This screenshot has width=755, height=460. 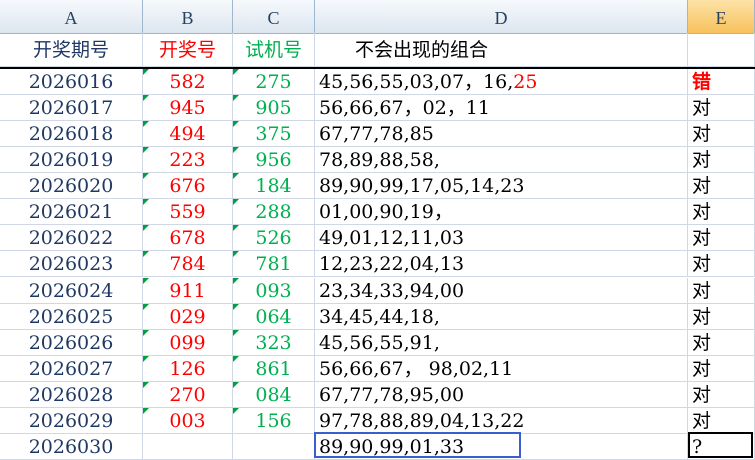 What do you see at coordinates (188, 134) in the screenshot?
I see `draw-cell: 494` at bounding box center [188, 134].